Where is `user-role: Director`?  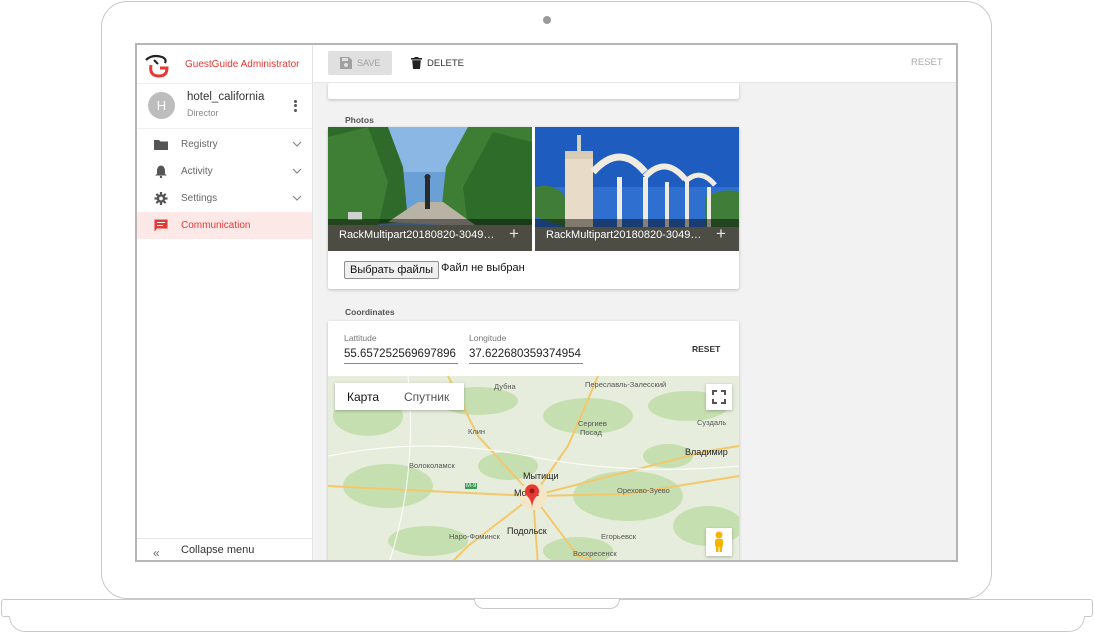 user-role: Director is located at coordinates (203, 113).